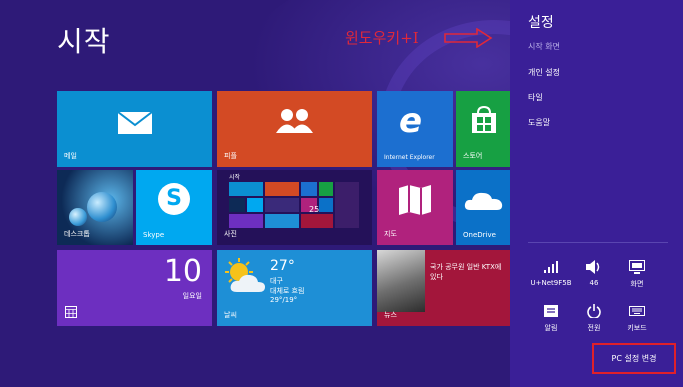 The image size is (683, 387). I want to click on quick-setting-label: 알림, so click(551, 328).